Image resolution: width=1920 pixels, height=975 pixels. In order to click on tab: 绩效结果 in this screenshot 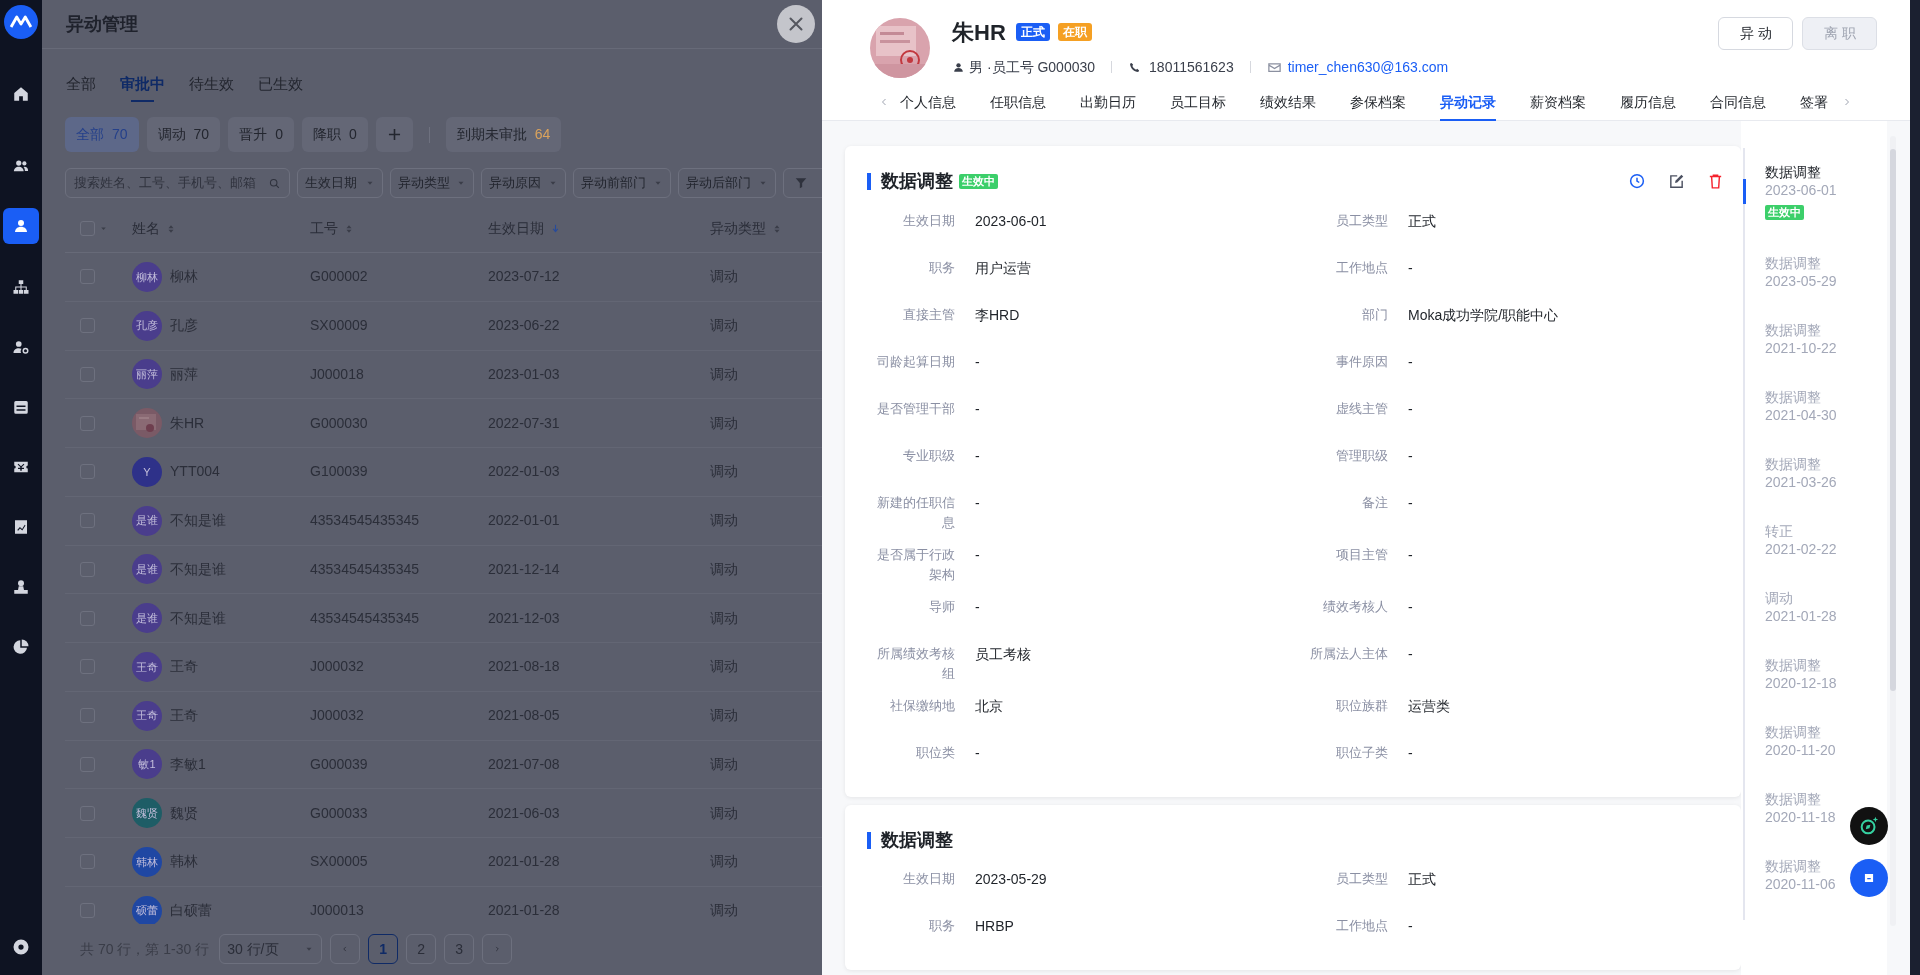, I will do `click(1288, 101)`.